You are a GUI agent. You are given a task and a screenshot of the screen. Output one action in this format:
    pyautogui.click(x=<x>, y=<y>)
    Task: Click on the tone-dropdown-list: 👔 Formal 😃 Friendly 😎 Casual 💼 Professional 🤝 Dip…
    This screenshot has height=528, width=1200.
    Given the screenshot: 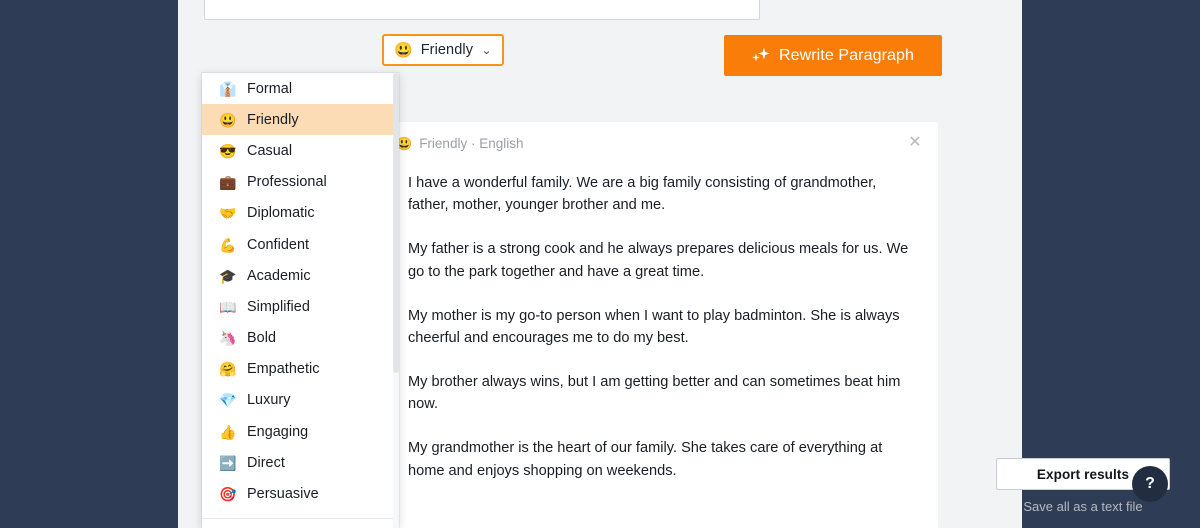 What is the action you would take?
    pyautogui.click(x=300, y=300)
    